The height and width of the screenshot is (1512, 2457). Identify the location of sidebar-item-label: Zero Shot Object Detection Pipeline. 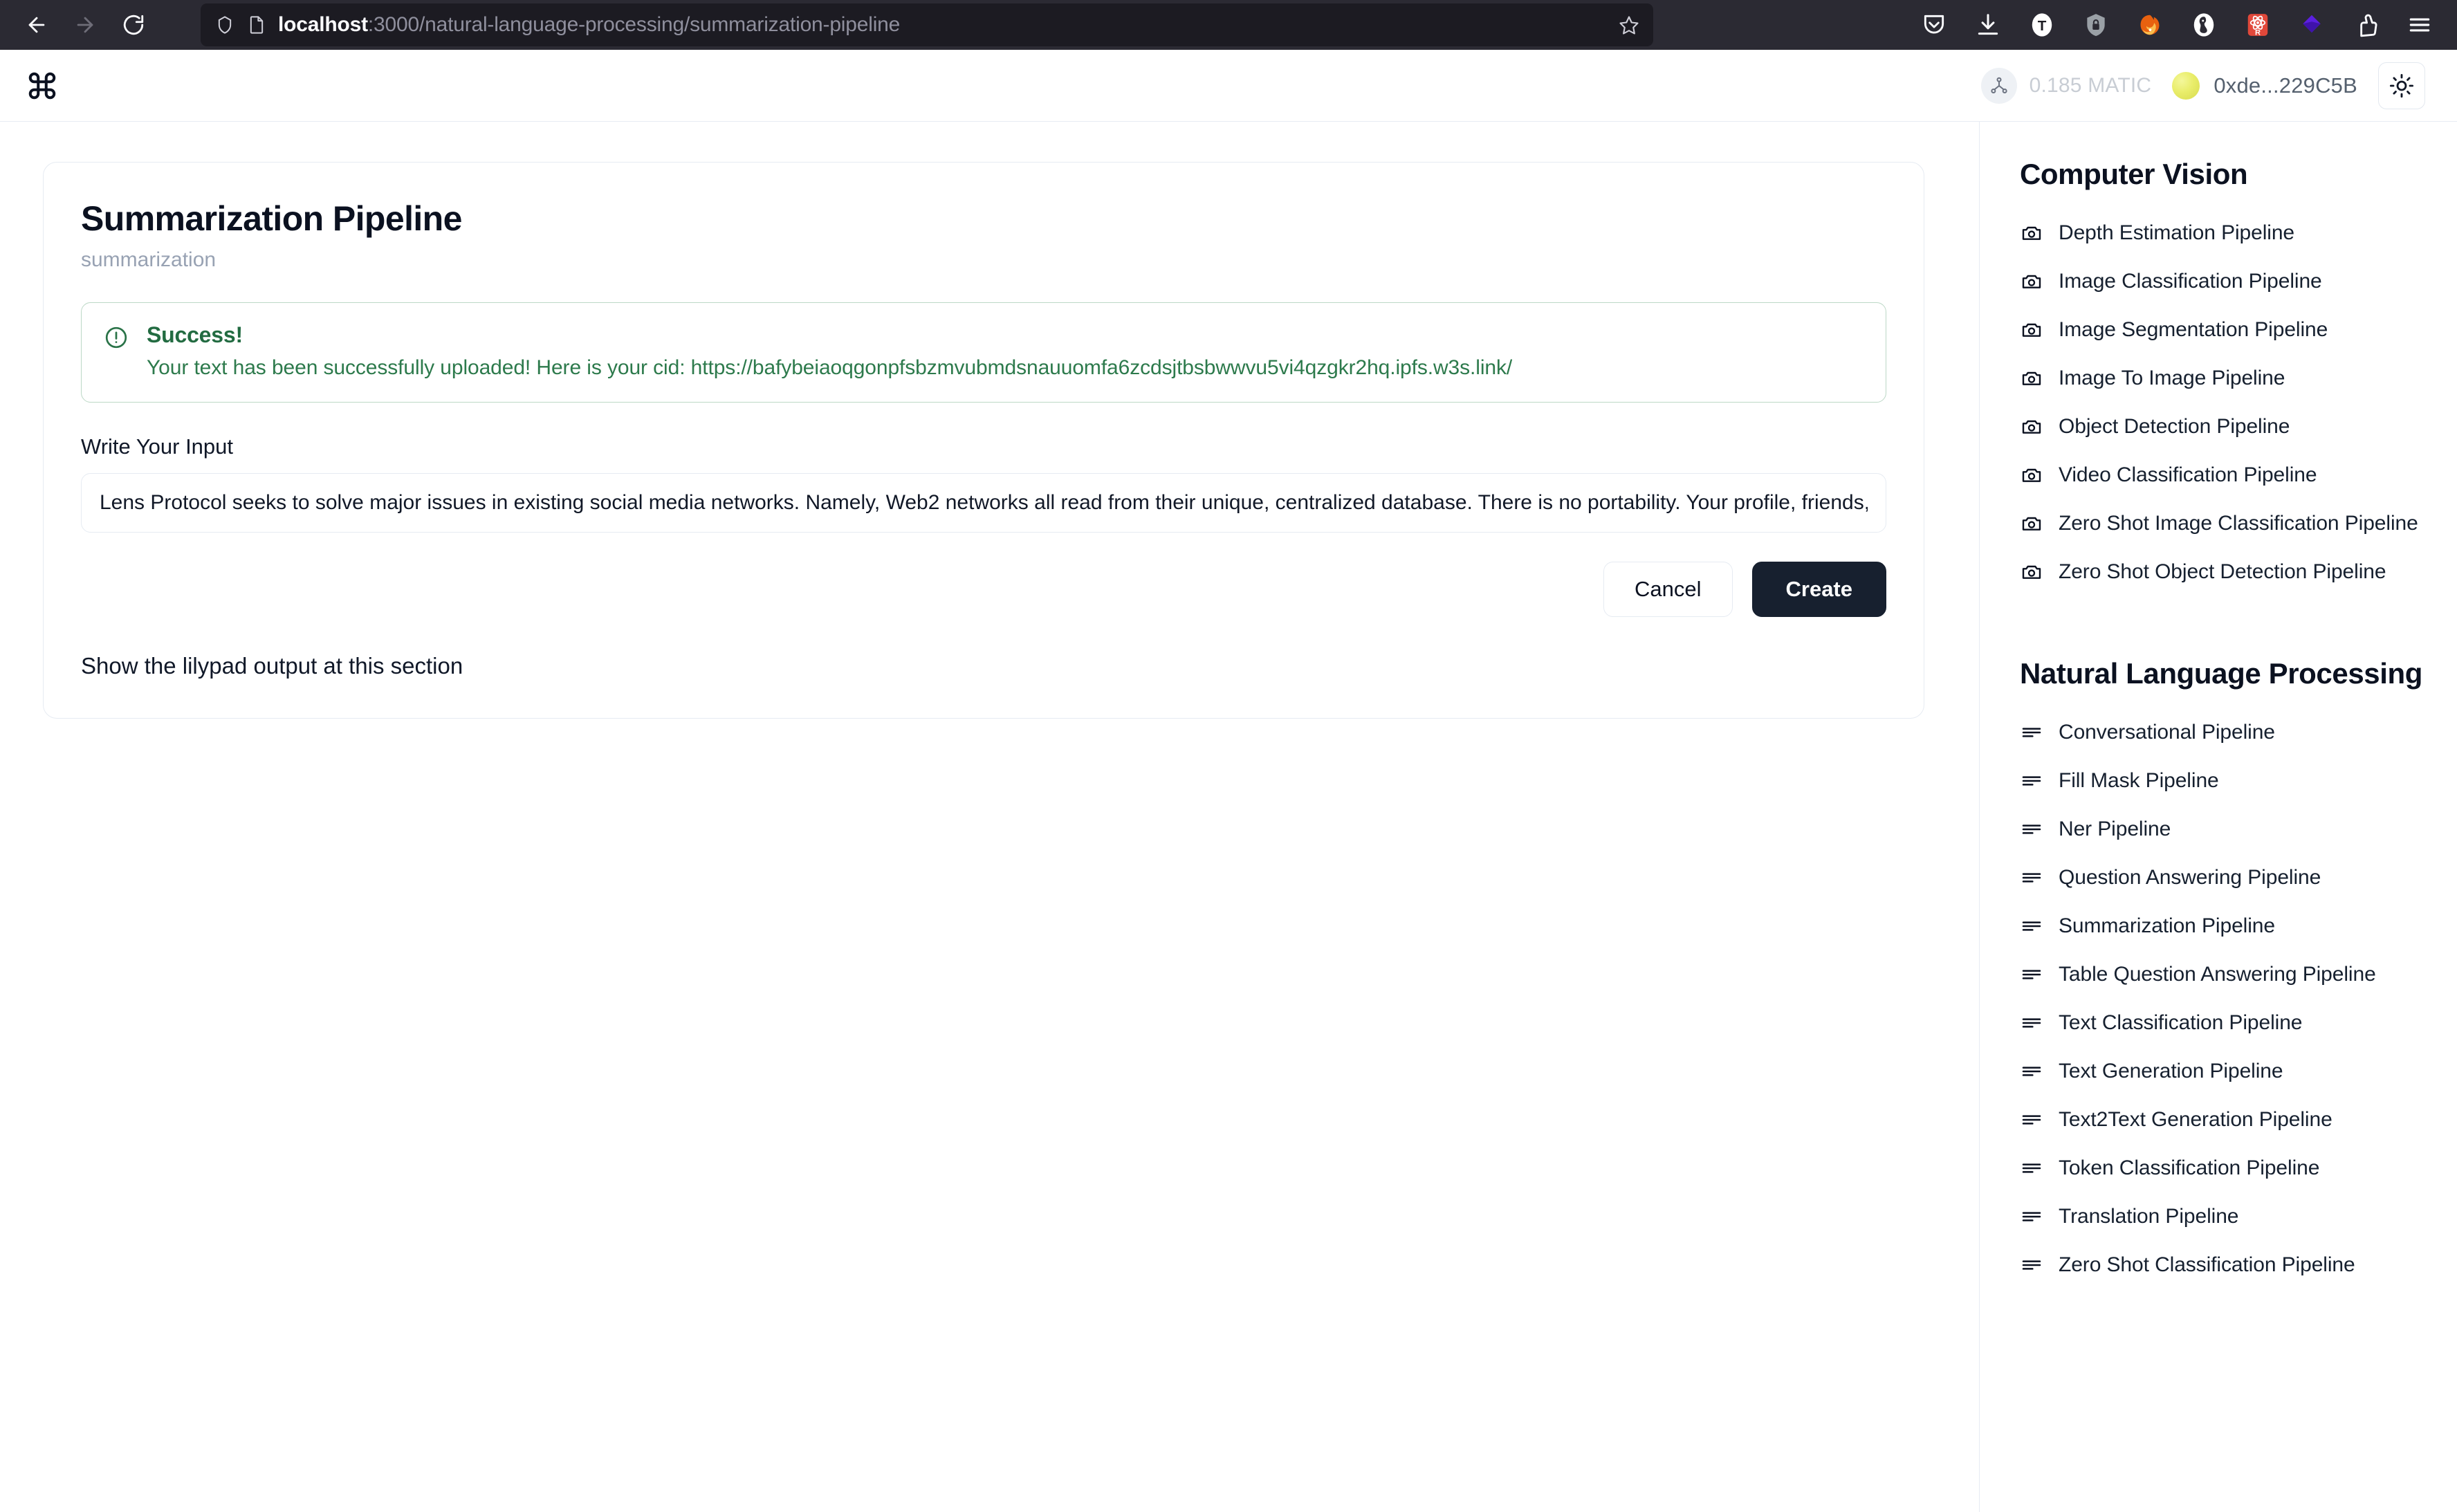
(2223, 571).